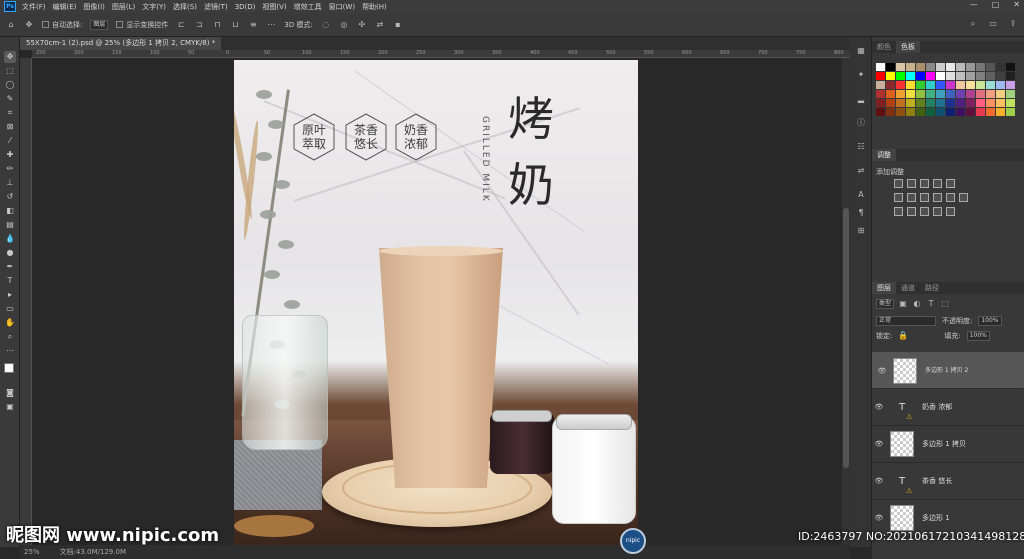 Image resolution: width=1024 pixels, height=559 pixels. Describe the element at coordinates (10, 351) in the screenshot. I see `more-tools-icon: ⋯` at that location.